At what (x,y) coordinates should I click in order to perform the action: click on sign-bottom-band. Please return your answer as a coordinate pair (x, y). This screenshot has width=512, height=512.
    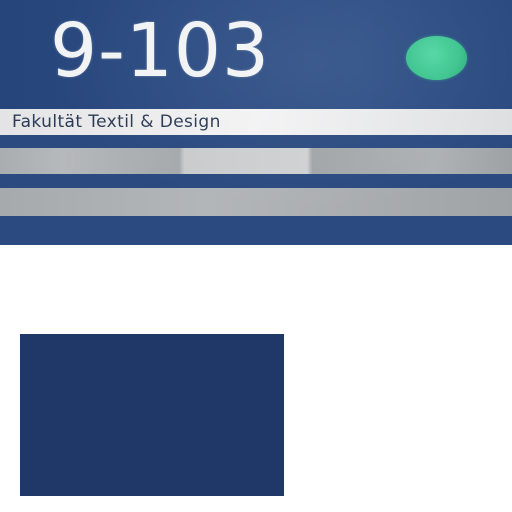
    Looking at the image, I should click on (256, 230).